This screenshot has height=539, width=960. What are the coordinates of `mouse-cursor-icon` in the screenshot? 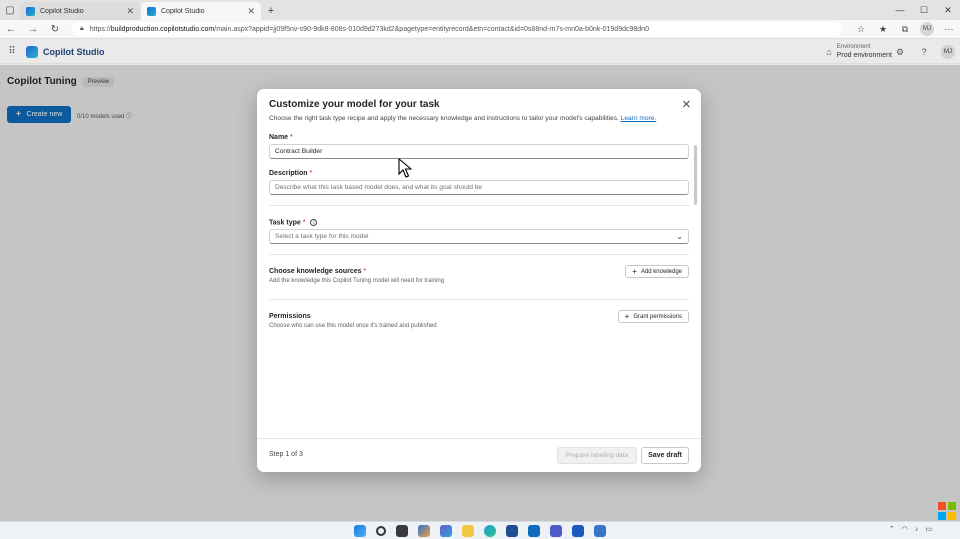 It's located at (405, 168).